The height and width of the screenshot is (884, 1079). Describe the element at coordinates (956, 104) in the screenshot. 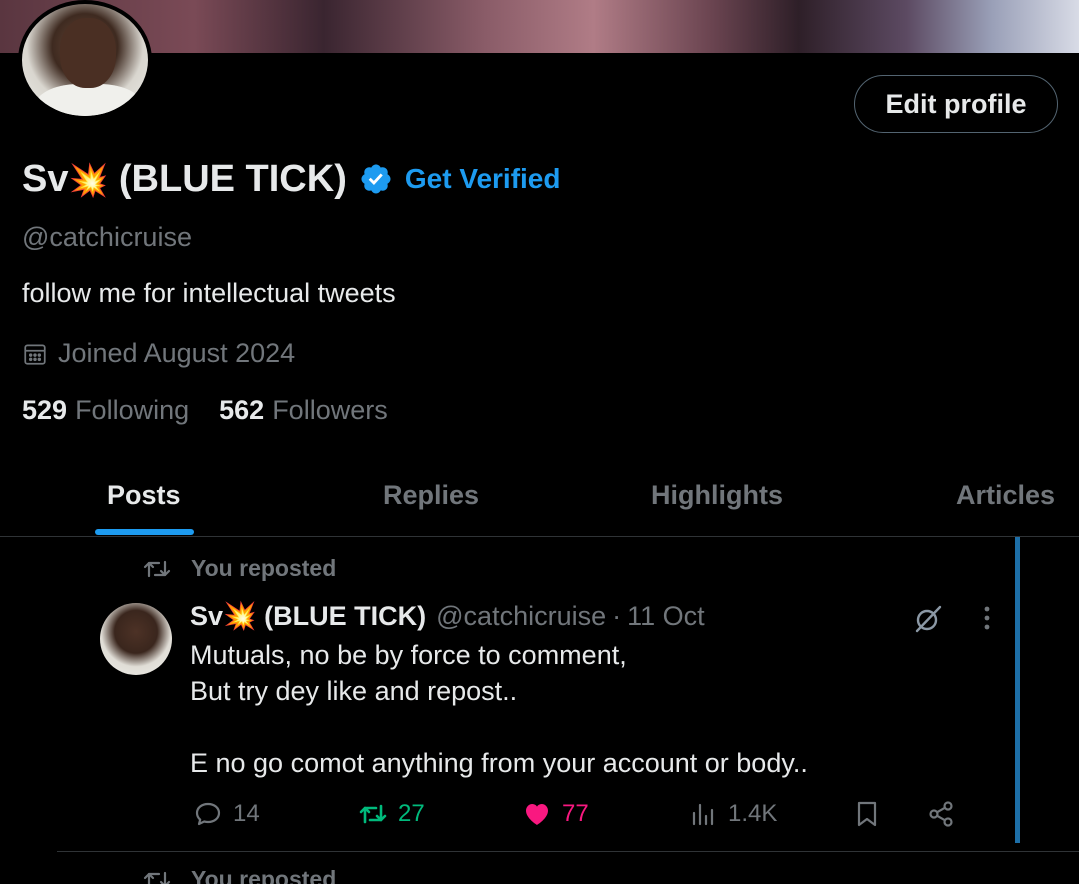

I see `edit-profile-button: Edit profile` at that location.